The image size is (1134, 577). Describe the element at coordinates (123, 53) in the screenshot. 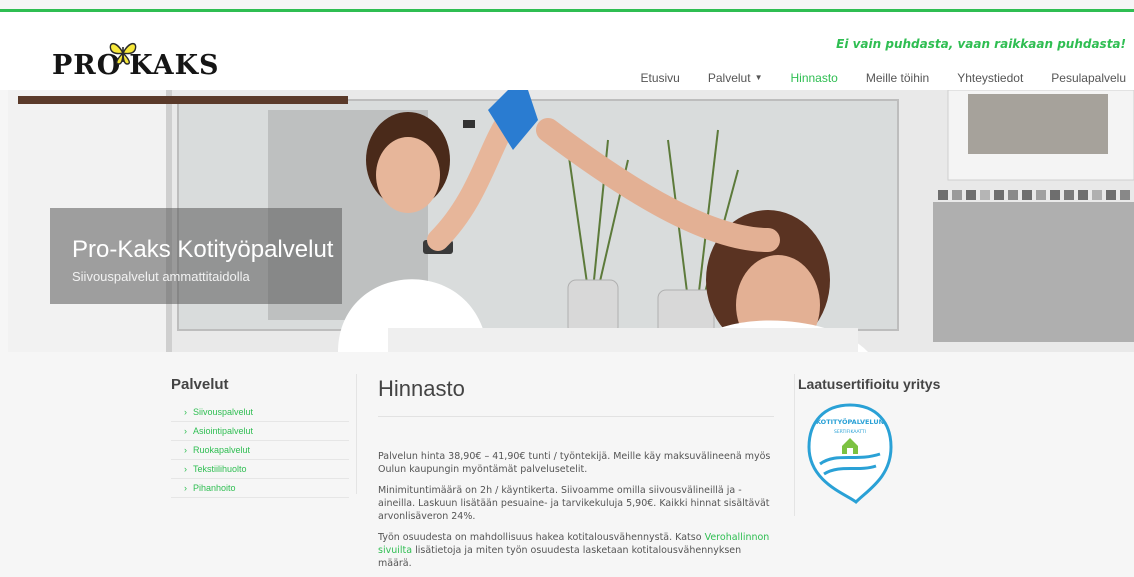

I see `butterfly-icon` at that location.